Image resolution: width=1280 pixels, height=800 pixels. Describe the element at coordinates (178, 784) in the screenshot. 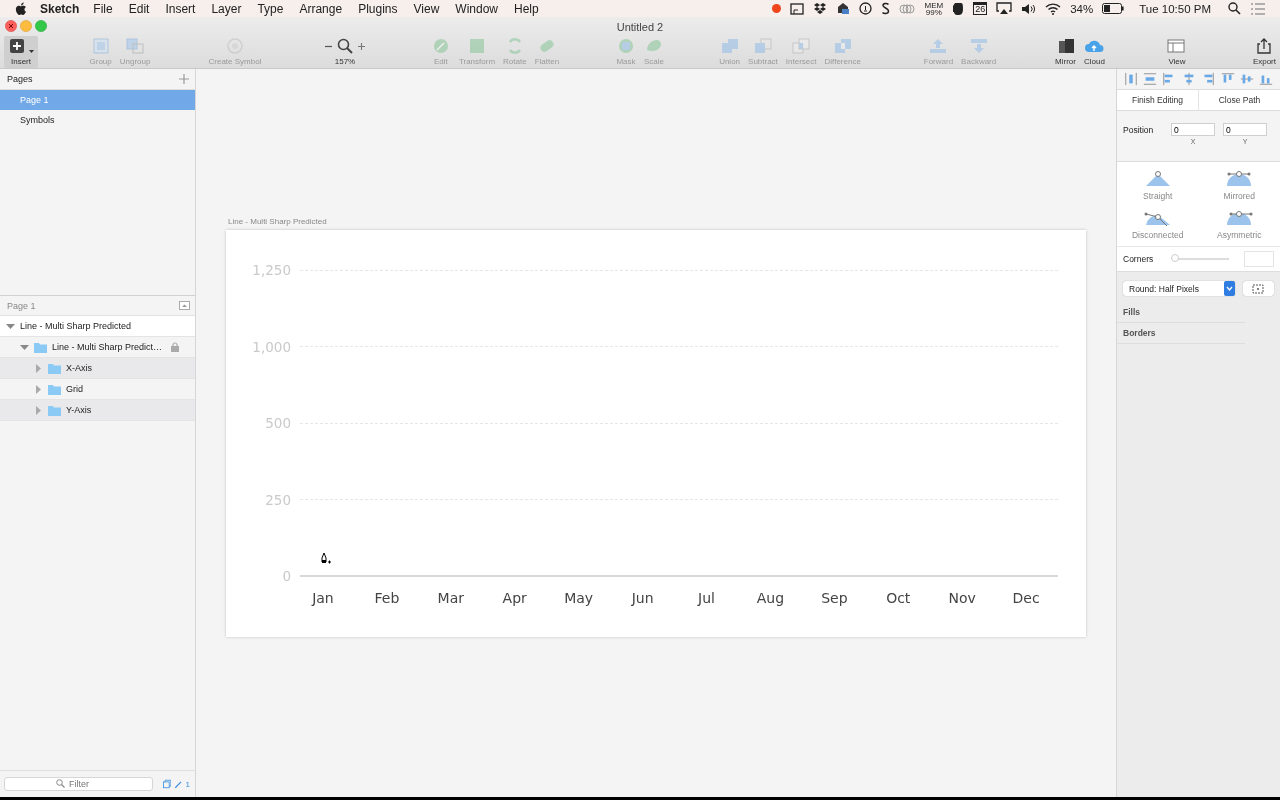

I see `brush-icon` at that location.